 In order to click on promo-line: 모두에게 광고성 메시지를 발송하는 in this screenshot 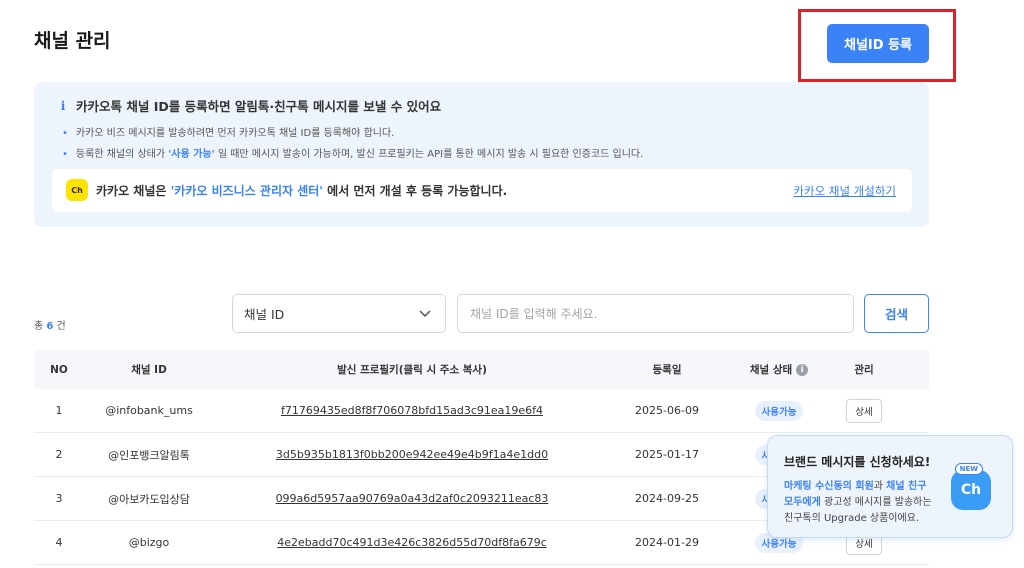, I will do `click(858, 500)`.